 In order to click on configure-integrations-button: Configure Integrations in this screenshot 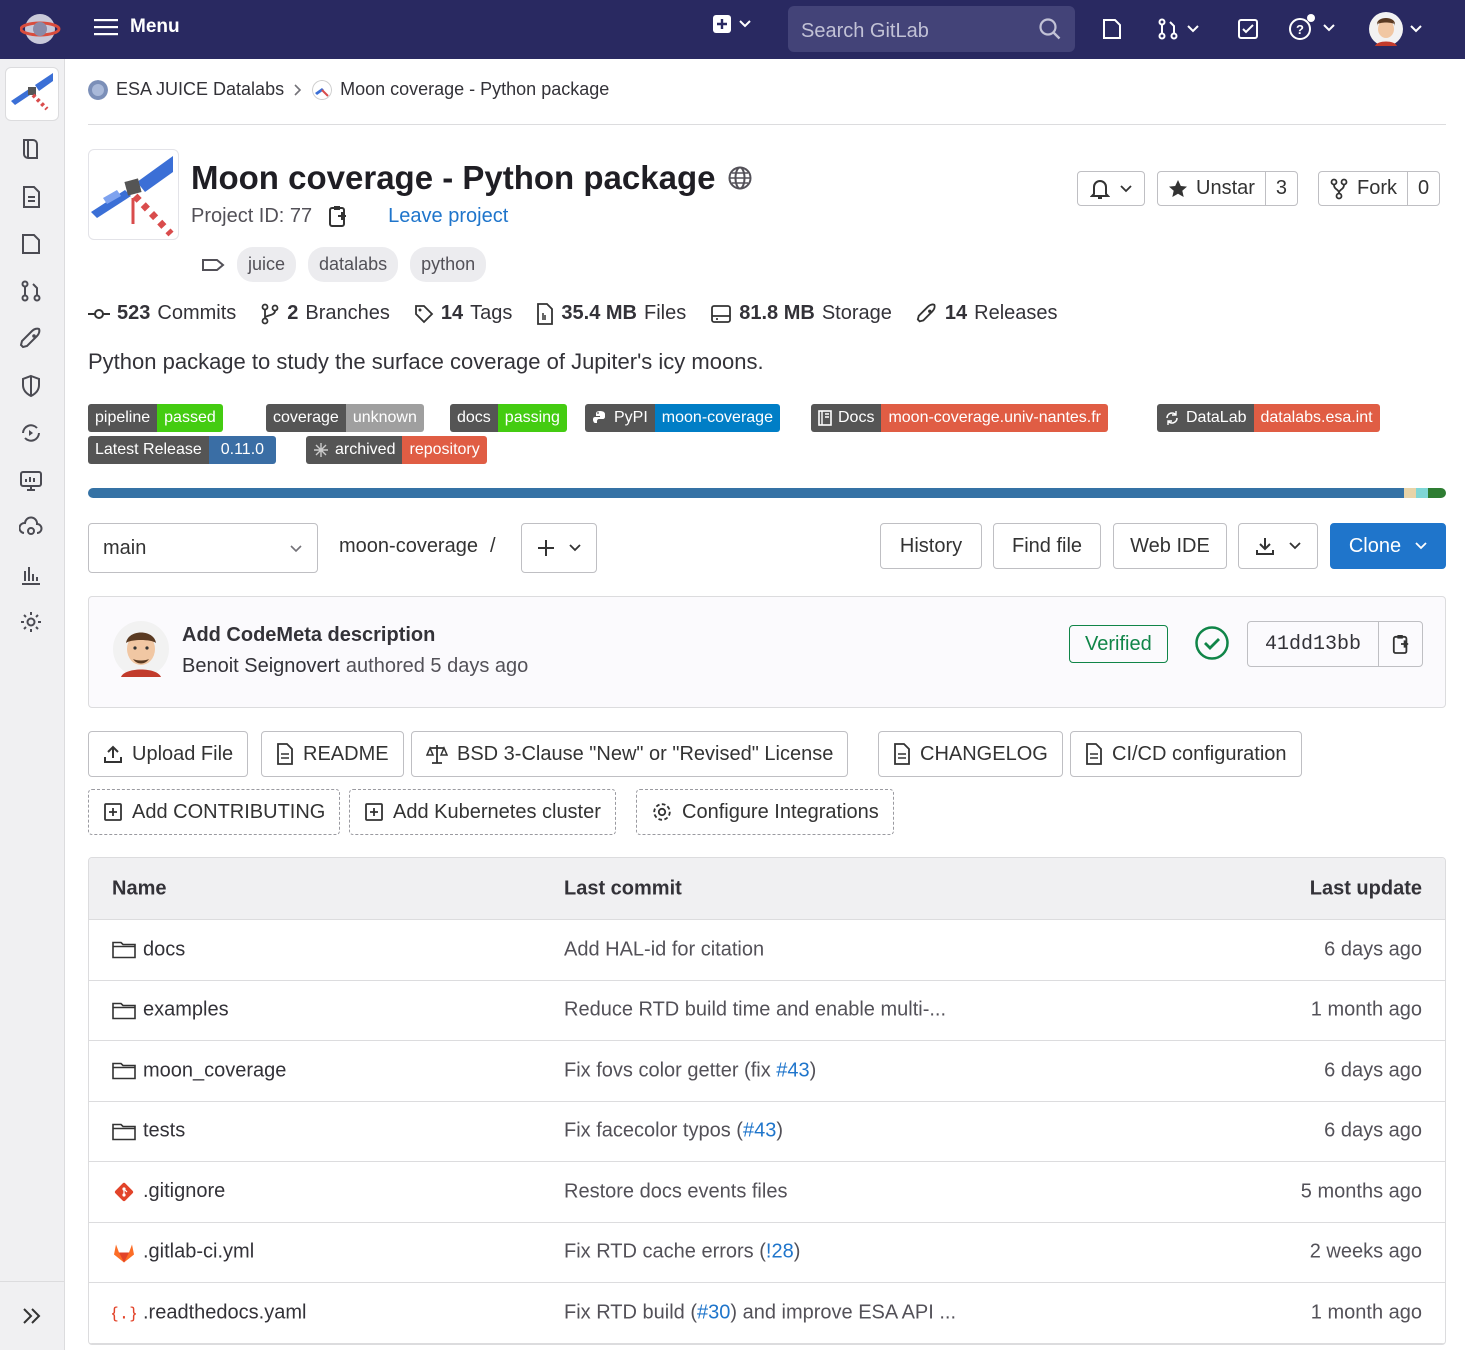, I will do `click(765, 812)`.